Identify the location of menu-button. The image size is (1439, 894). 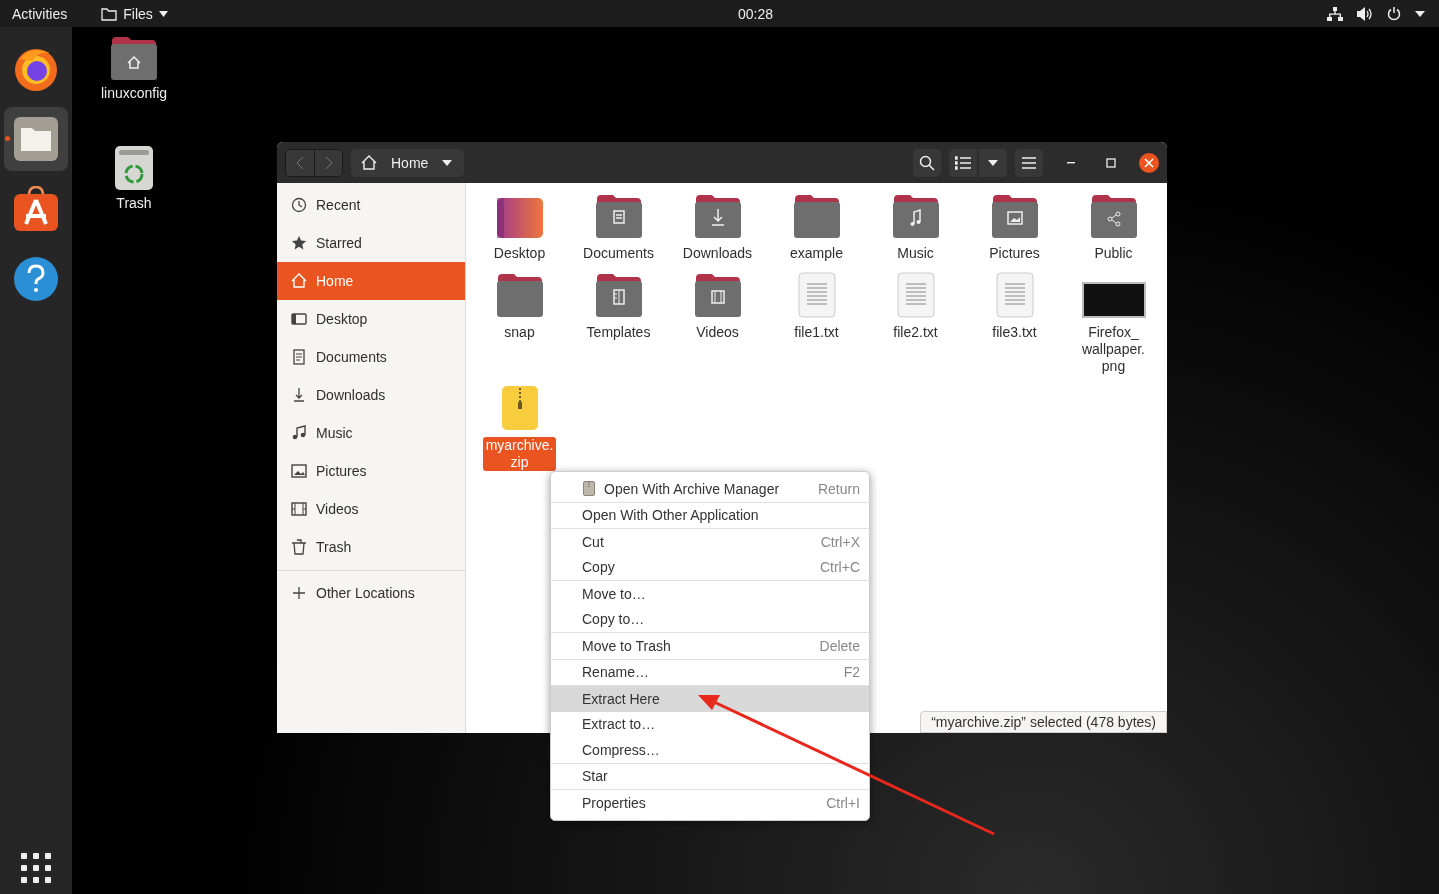
(1029, 162).